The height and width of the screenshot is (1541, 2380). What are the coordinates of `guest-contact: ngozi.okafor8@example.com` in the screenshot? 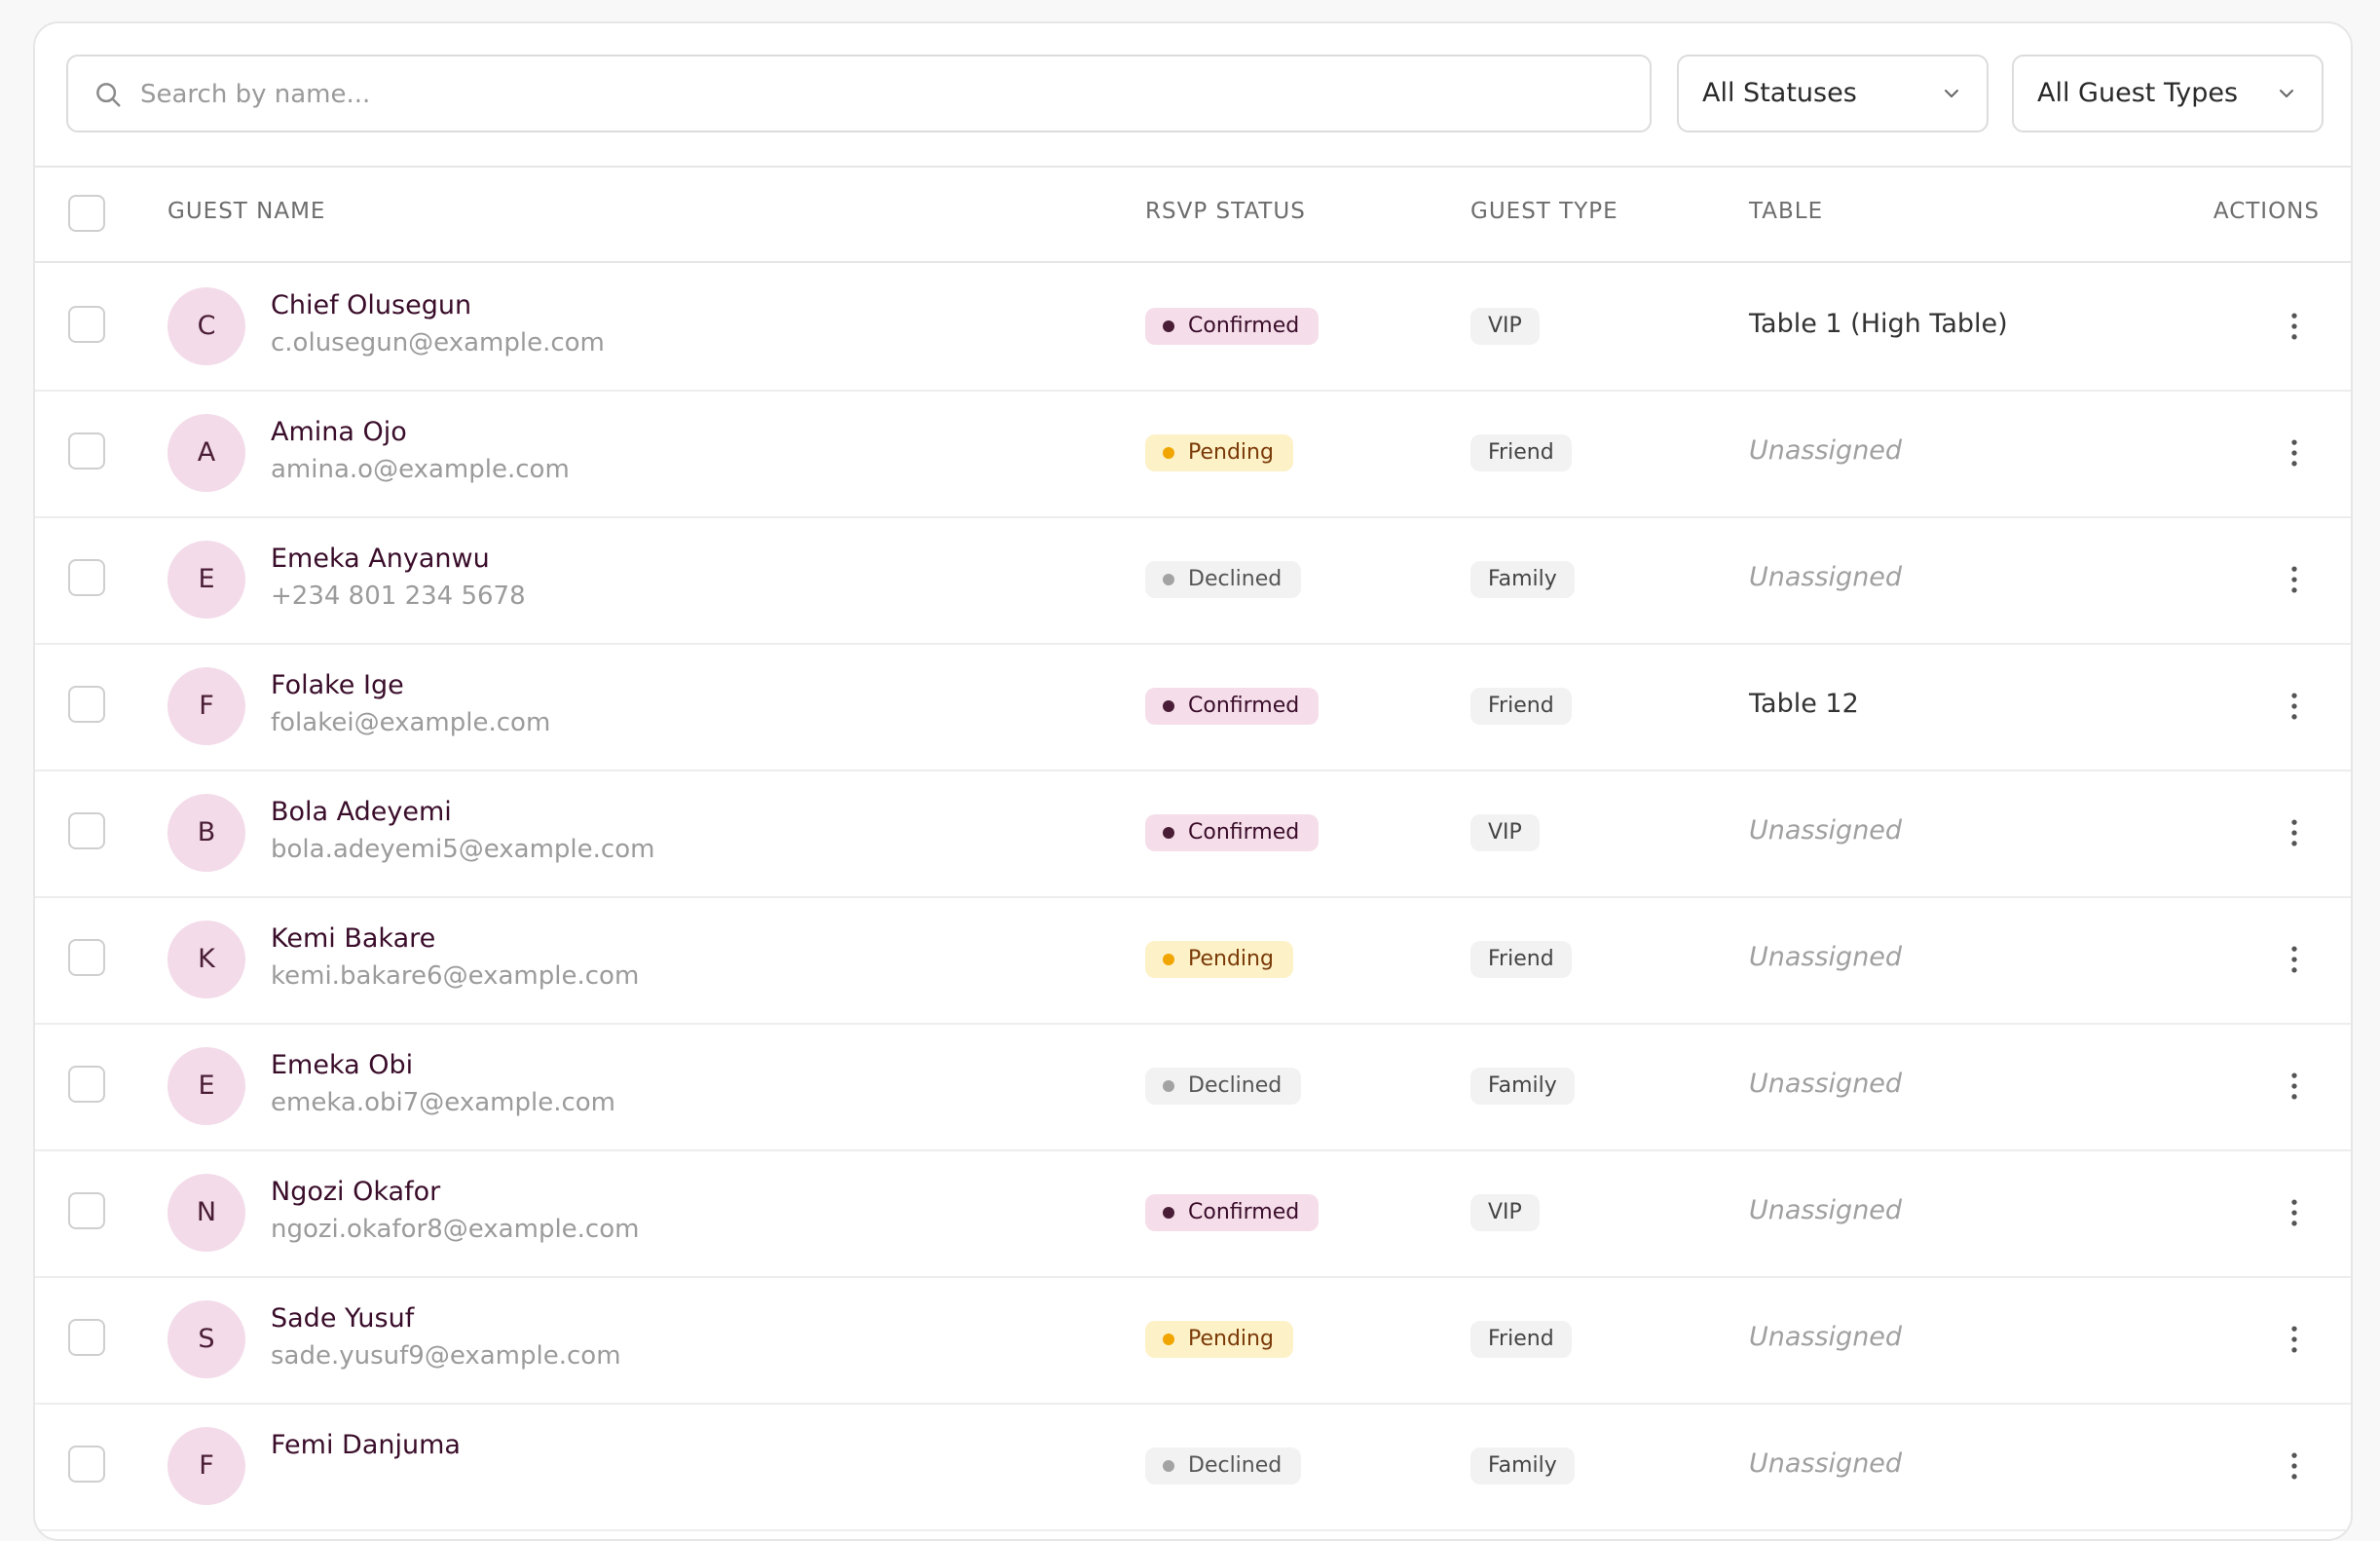 It's located at (455, 1229).